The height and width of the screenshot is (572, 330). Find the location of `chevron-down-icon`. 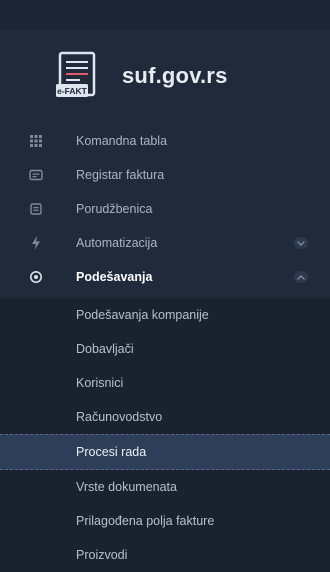

chevron-down-icon is located at coordinates (301, 243).